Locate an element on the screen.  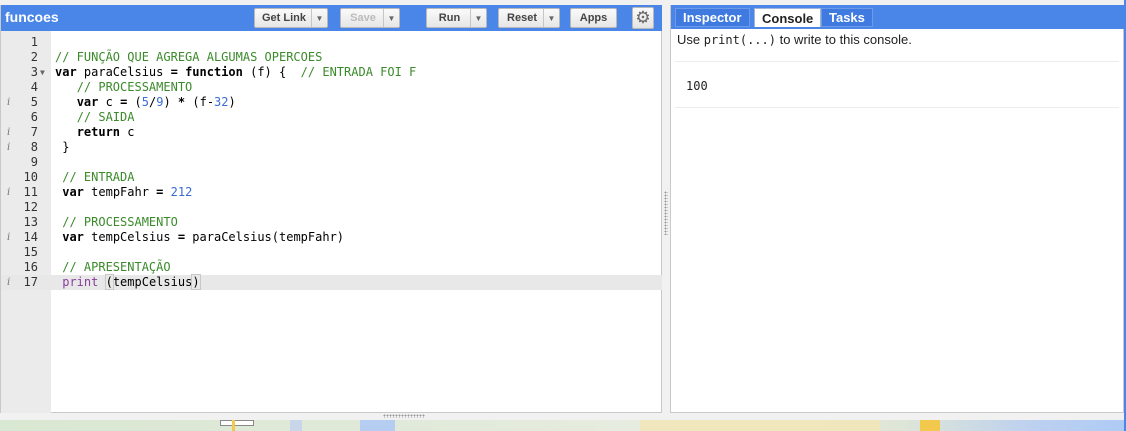
code-text: var tempCelsius = paraCelsius(tempFahr) is located at coordinates (199, 237).